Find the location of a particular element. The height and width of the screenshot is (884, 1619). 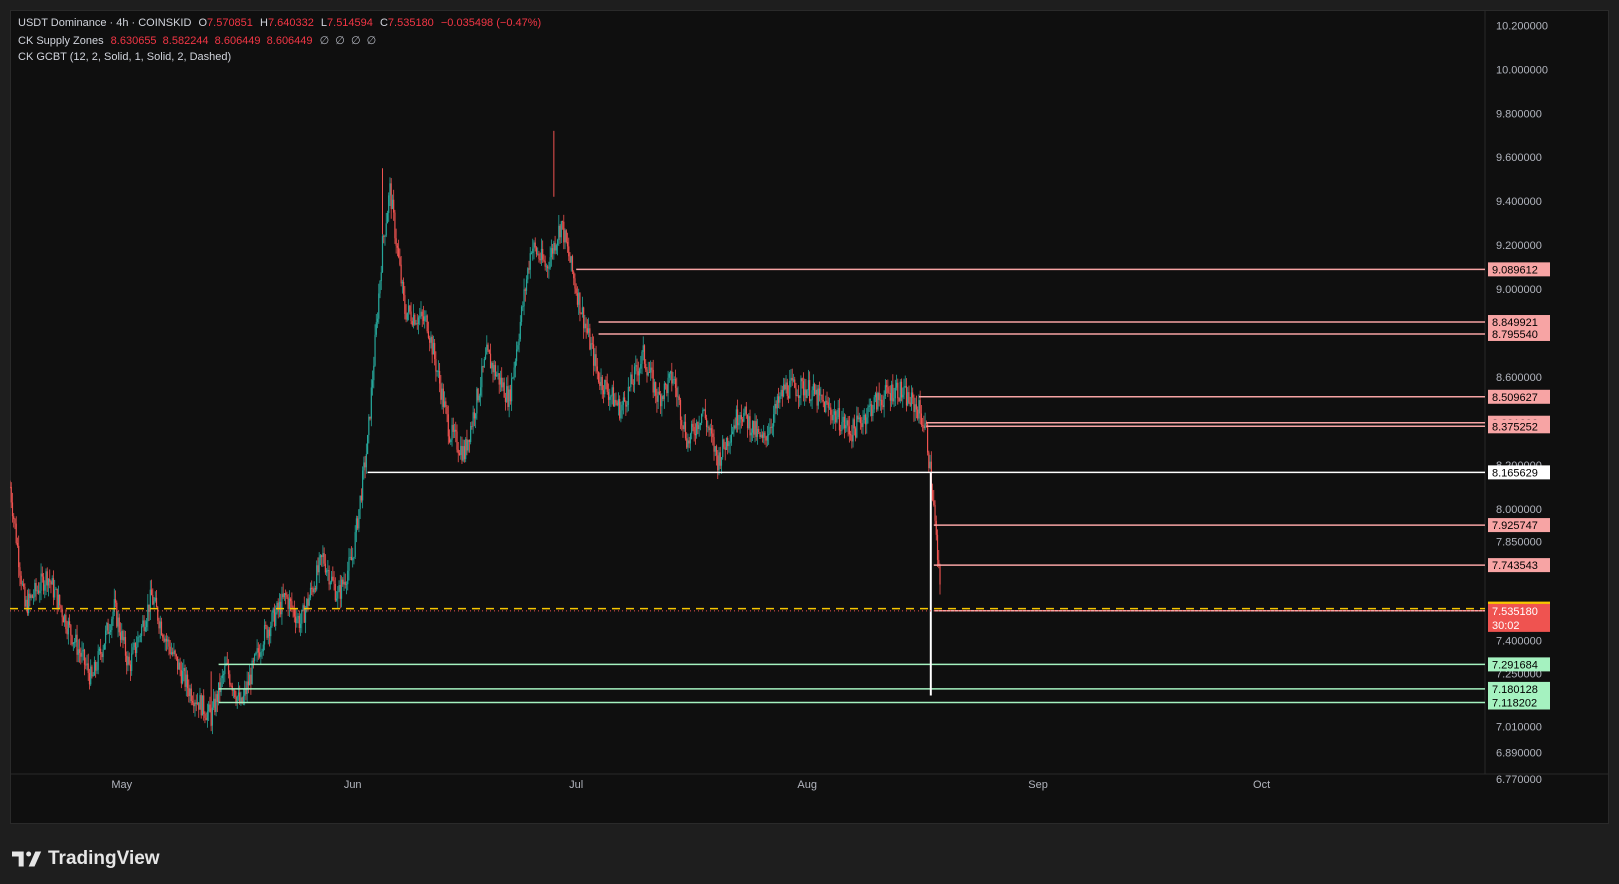

tradingview-brand: TradingView is located at coordinates (86, 859).